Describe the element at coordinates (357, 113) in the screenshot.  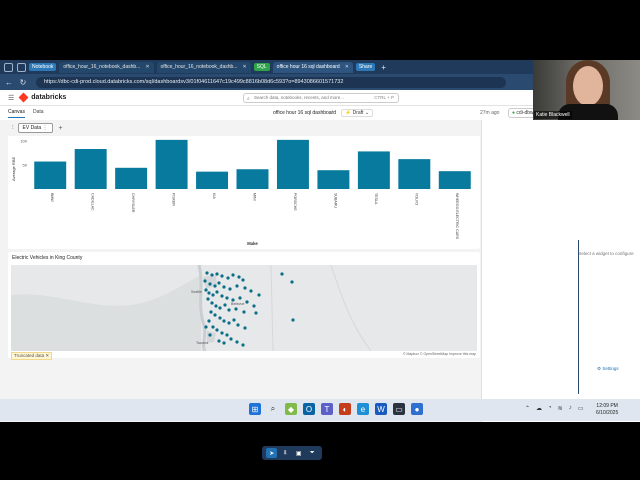
I see `status-dropdown: ⚡ Draft ⌄` at that location.